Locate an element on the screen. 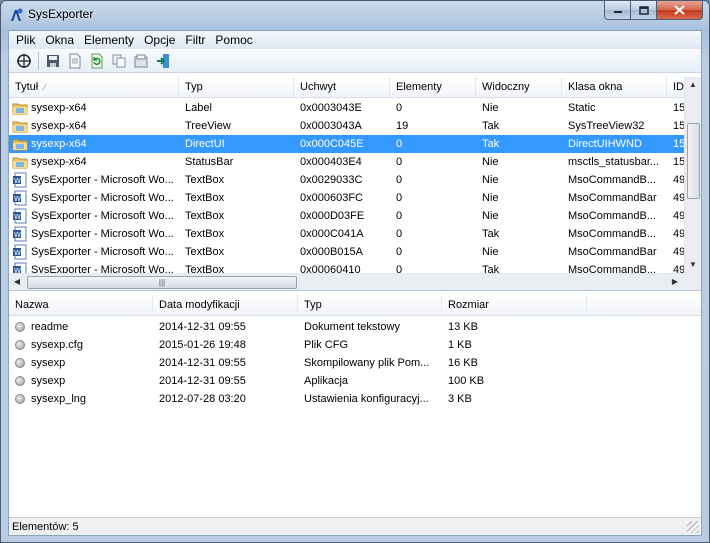 The height and width of the screenshot is (543, 710). window-cell-type: TextBox is located at coordinates (205, 216).